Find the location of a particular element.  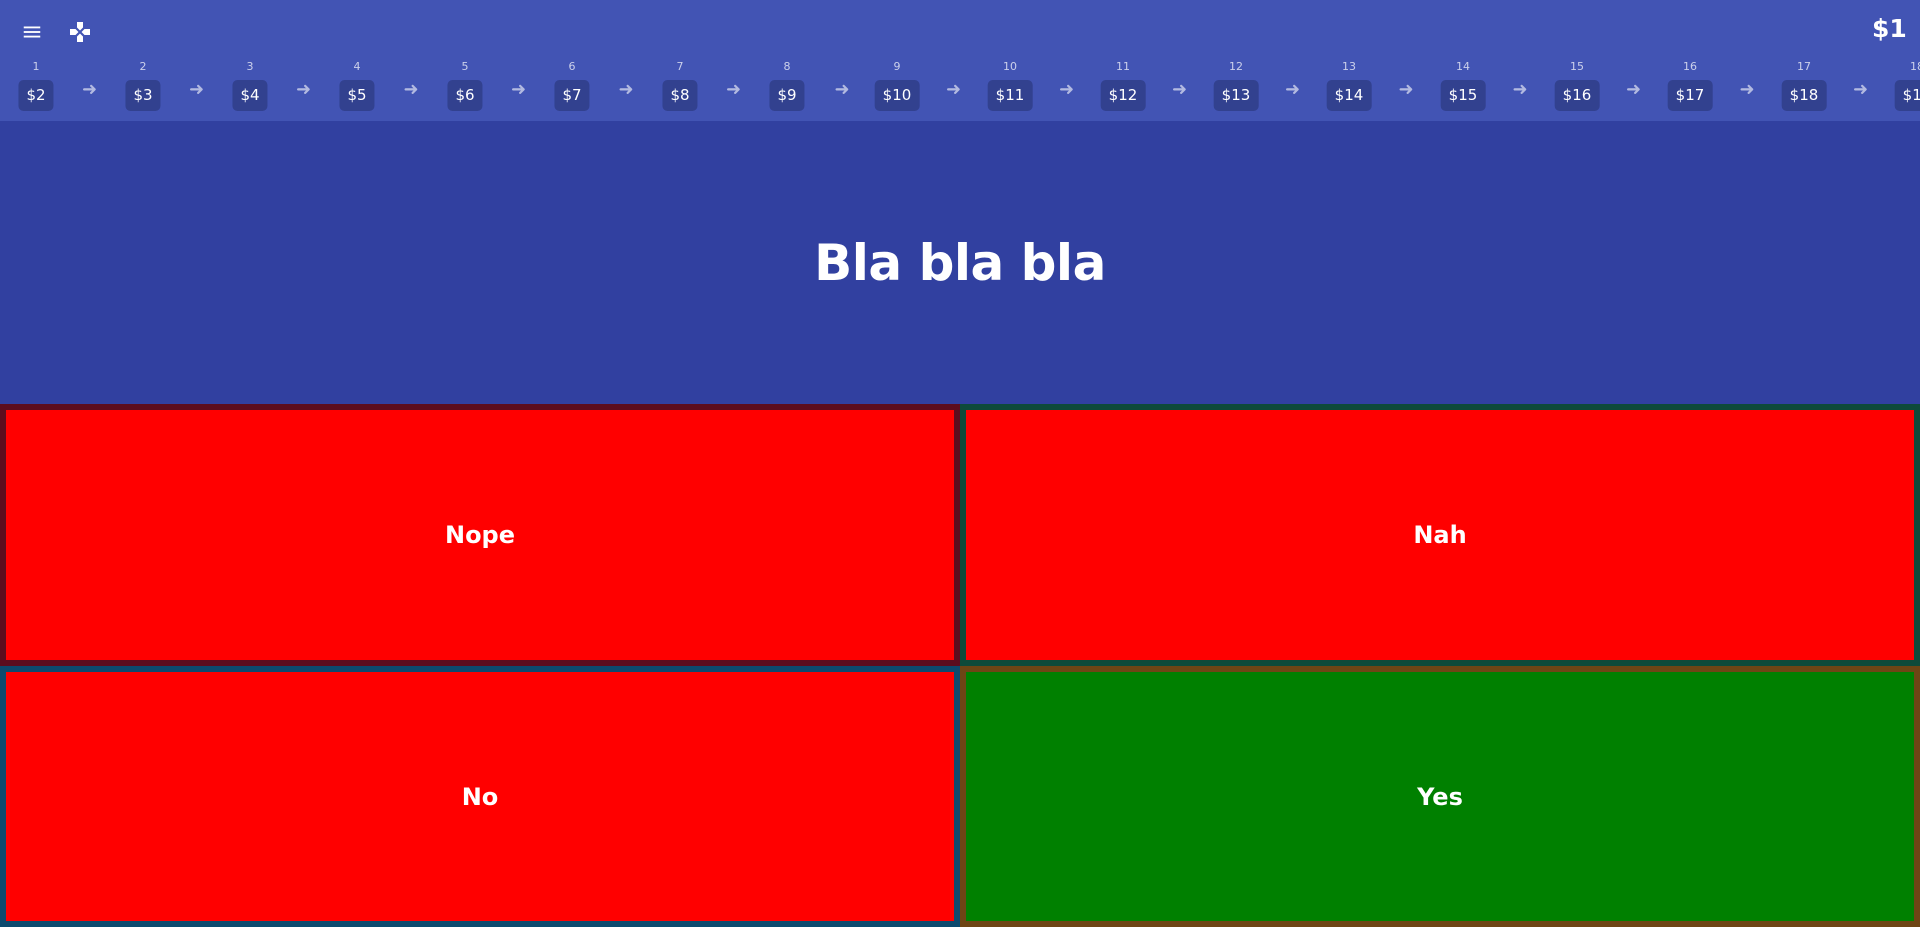

ladder-rung-7: 7 $8 is located at coordinates (680, 85).